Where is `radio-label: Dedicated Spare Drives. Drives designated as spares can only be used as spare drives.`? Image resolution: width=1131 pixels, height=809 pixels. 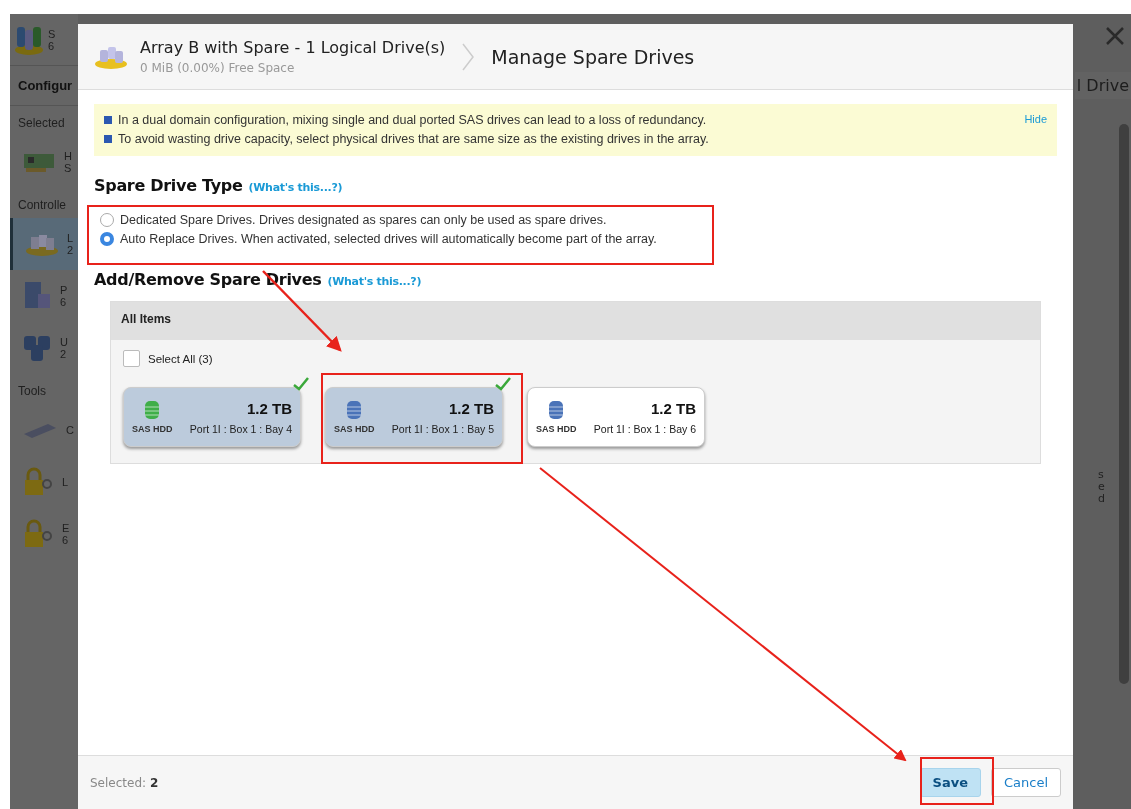 radio-label: Dedicated Spare Drives. Drives designated as spares can only be used as spare drives. is located at coordinates (363, 220).